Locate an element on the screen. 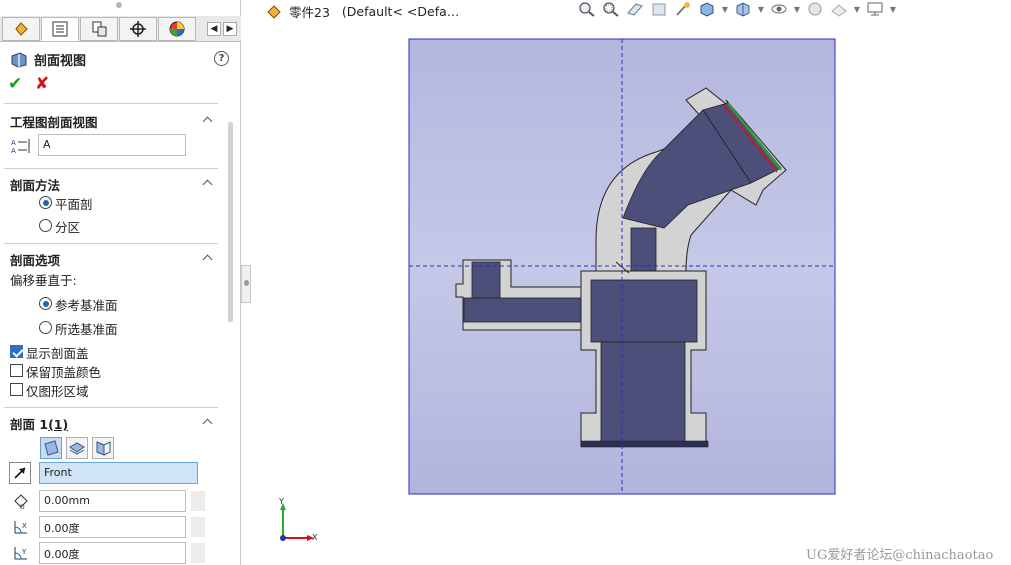  zoom-to-area-icon is located at coordinates (611, 9).